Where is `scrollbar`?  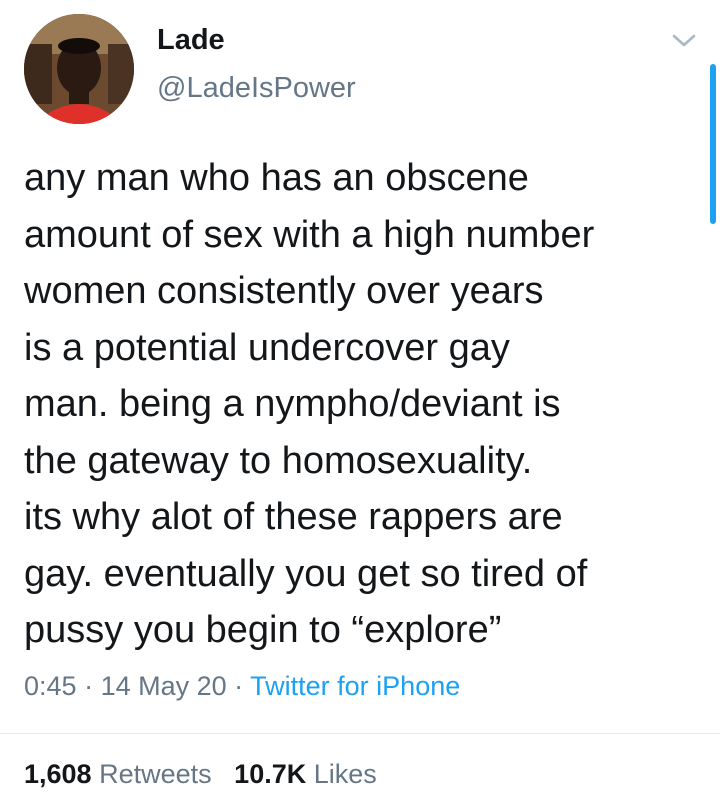 scrollbar is located at coordinates (713, 144).